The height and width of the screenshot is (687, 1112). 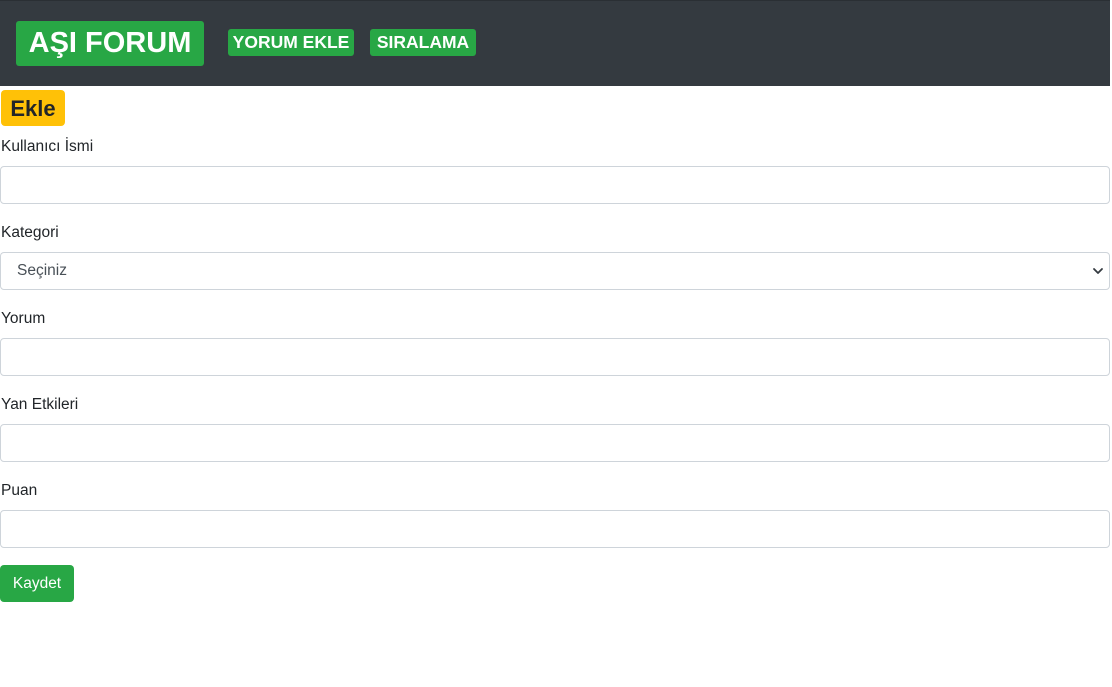 What do you see at coordinates (42, 270) in the screenshot?
I see `category-selected-value: Seçiniz` at bounding box center [42, 270].